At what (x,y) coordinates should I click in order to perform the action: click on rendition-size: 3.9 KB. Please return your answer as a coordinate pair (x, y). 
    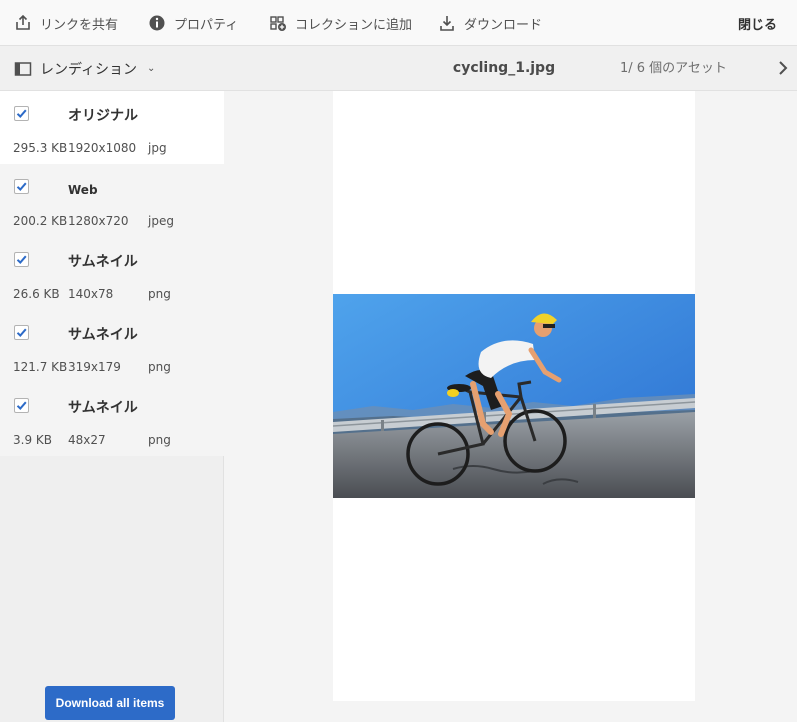
    Looking at the image, I should click on (32, 440).